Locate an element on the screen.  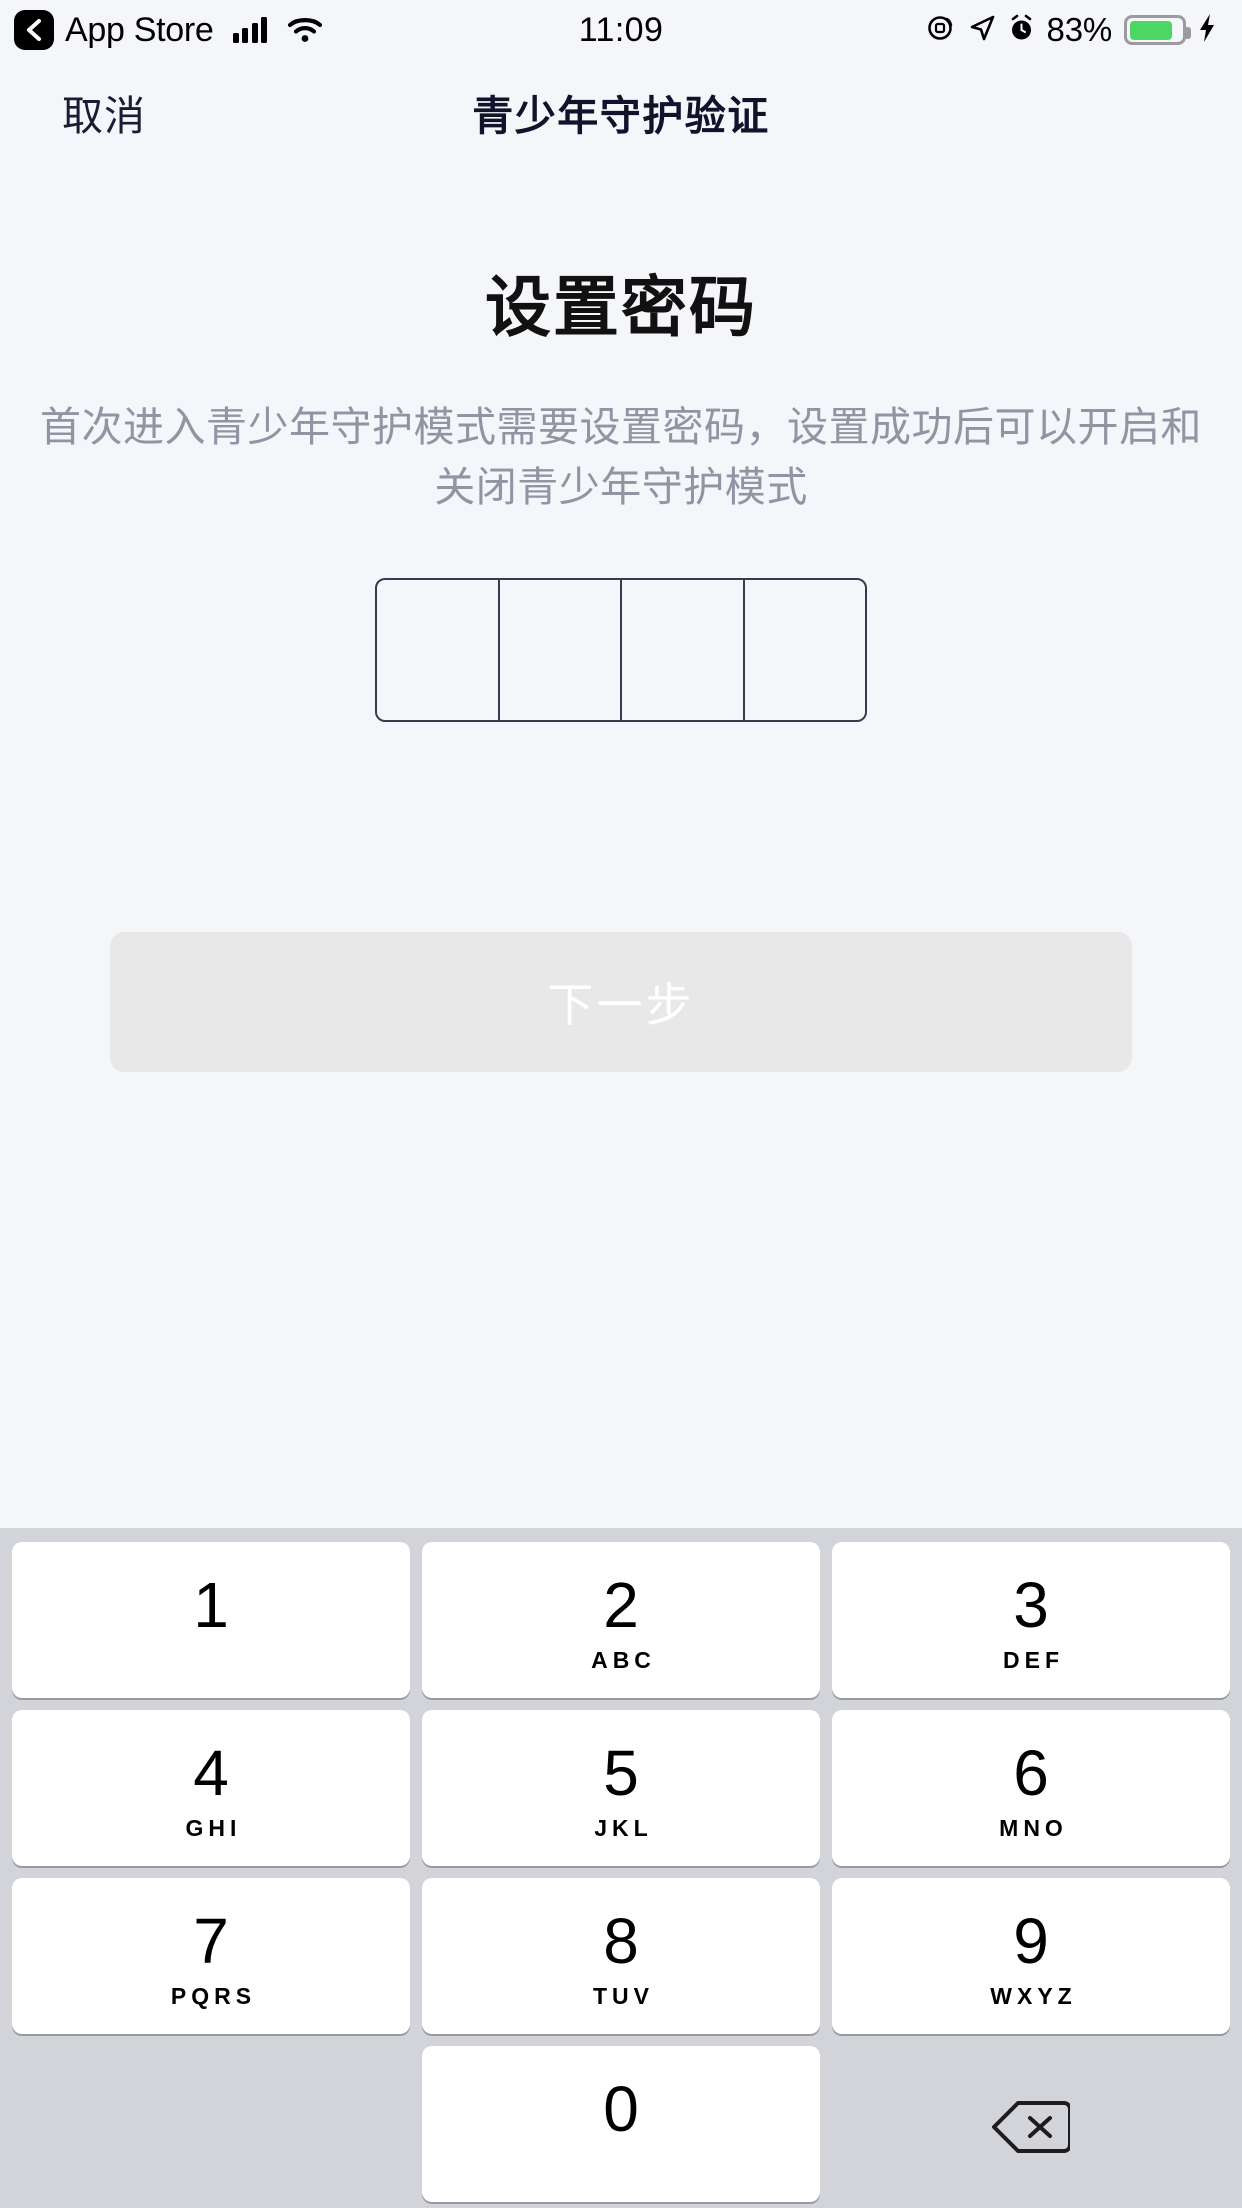
delete-backspace-icon is located at coordinates (1031, 2127).